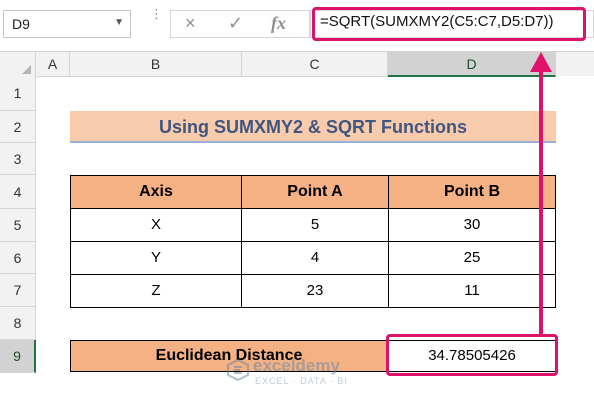  I want to click on result-highlight-box, so click(472, 355).